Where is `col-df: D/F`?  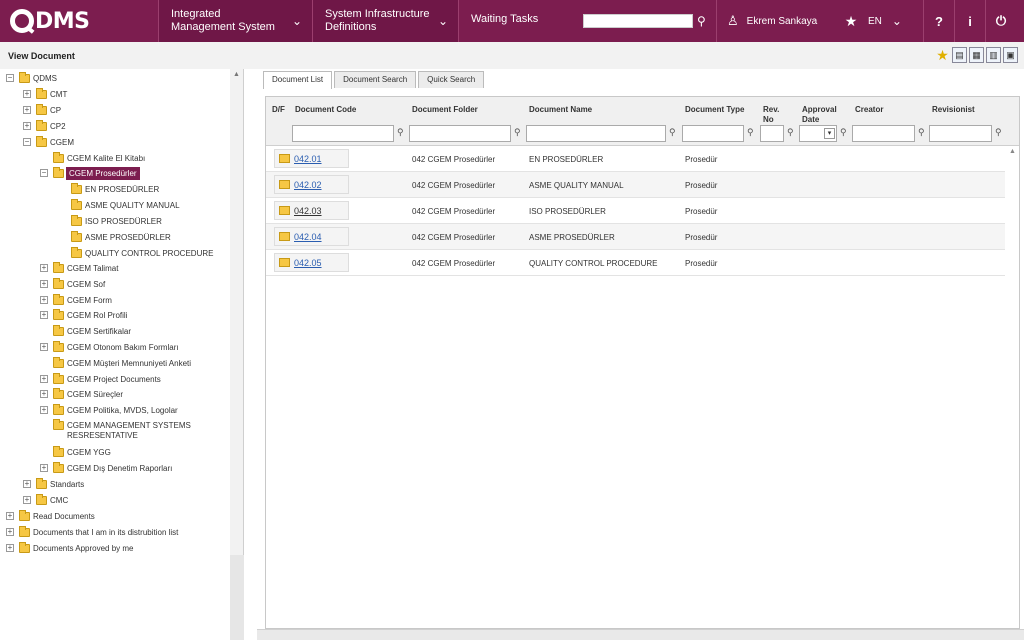
col-df: D/F is located at coordinates (278, 110).